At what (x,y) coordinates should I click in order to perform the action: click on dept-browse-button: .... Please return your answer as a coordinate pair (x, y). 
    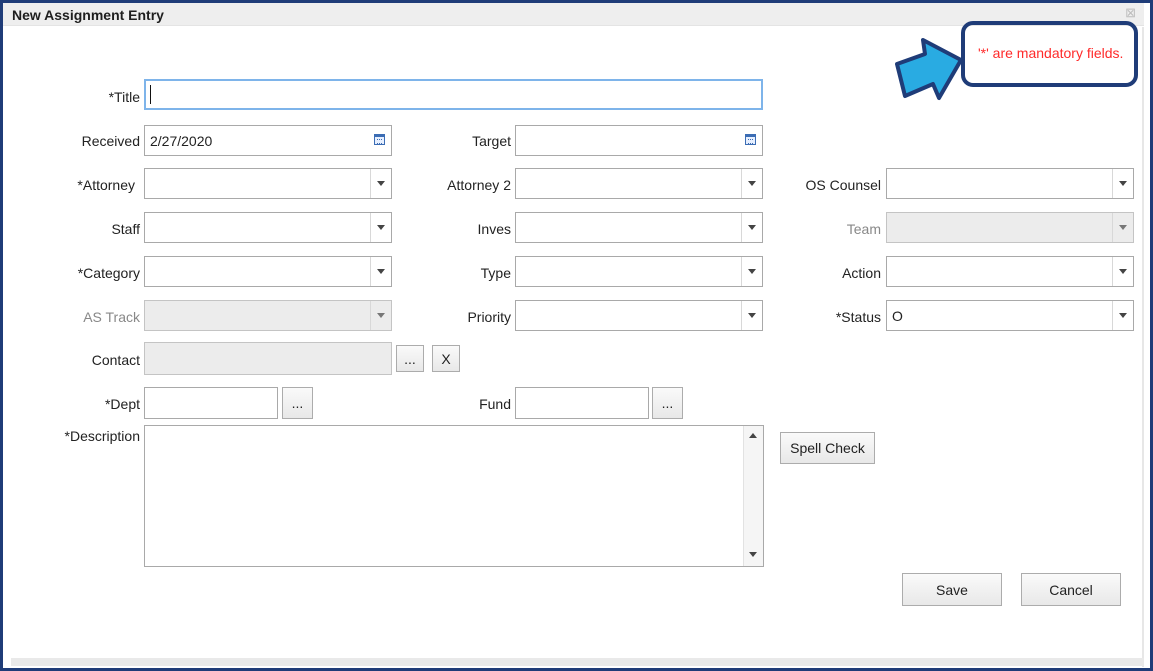
    Looking at the image, I should click on (297, 403).